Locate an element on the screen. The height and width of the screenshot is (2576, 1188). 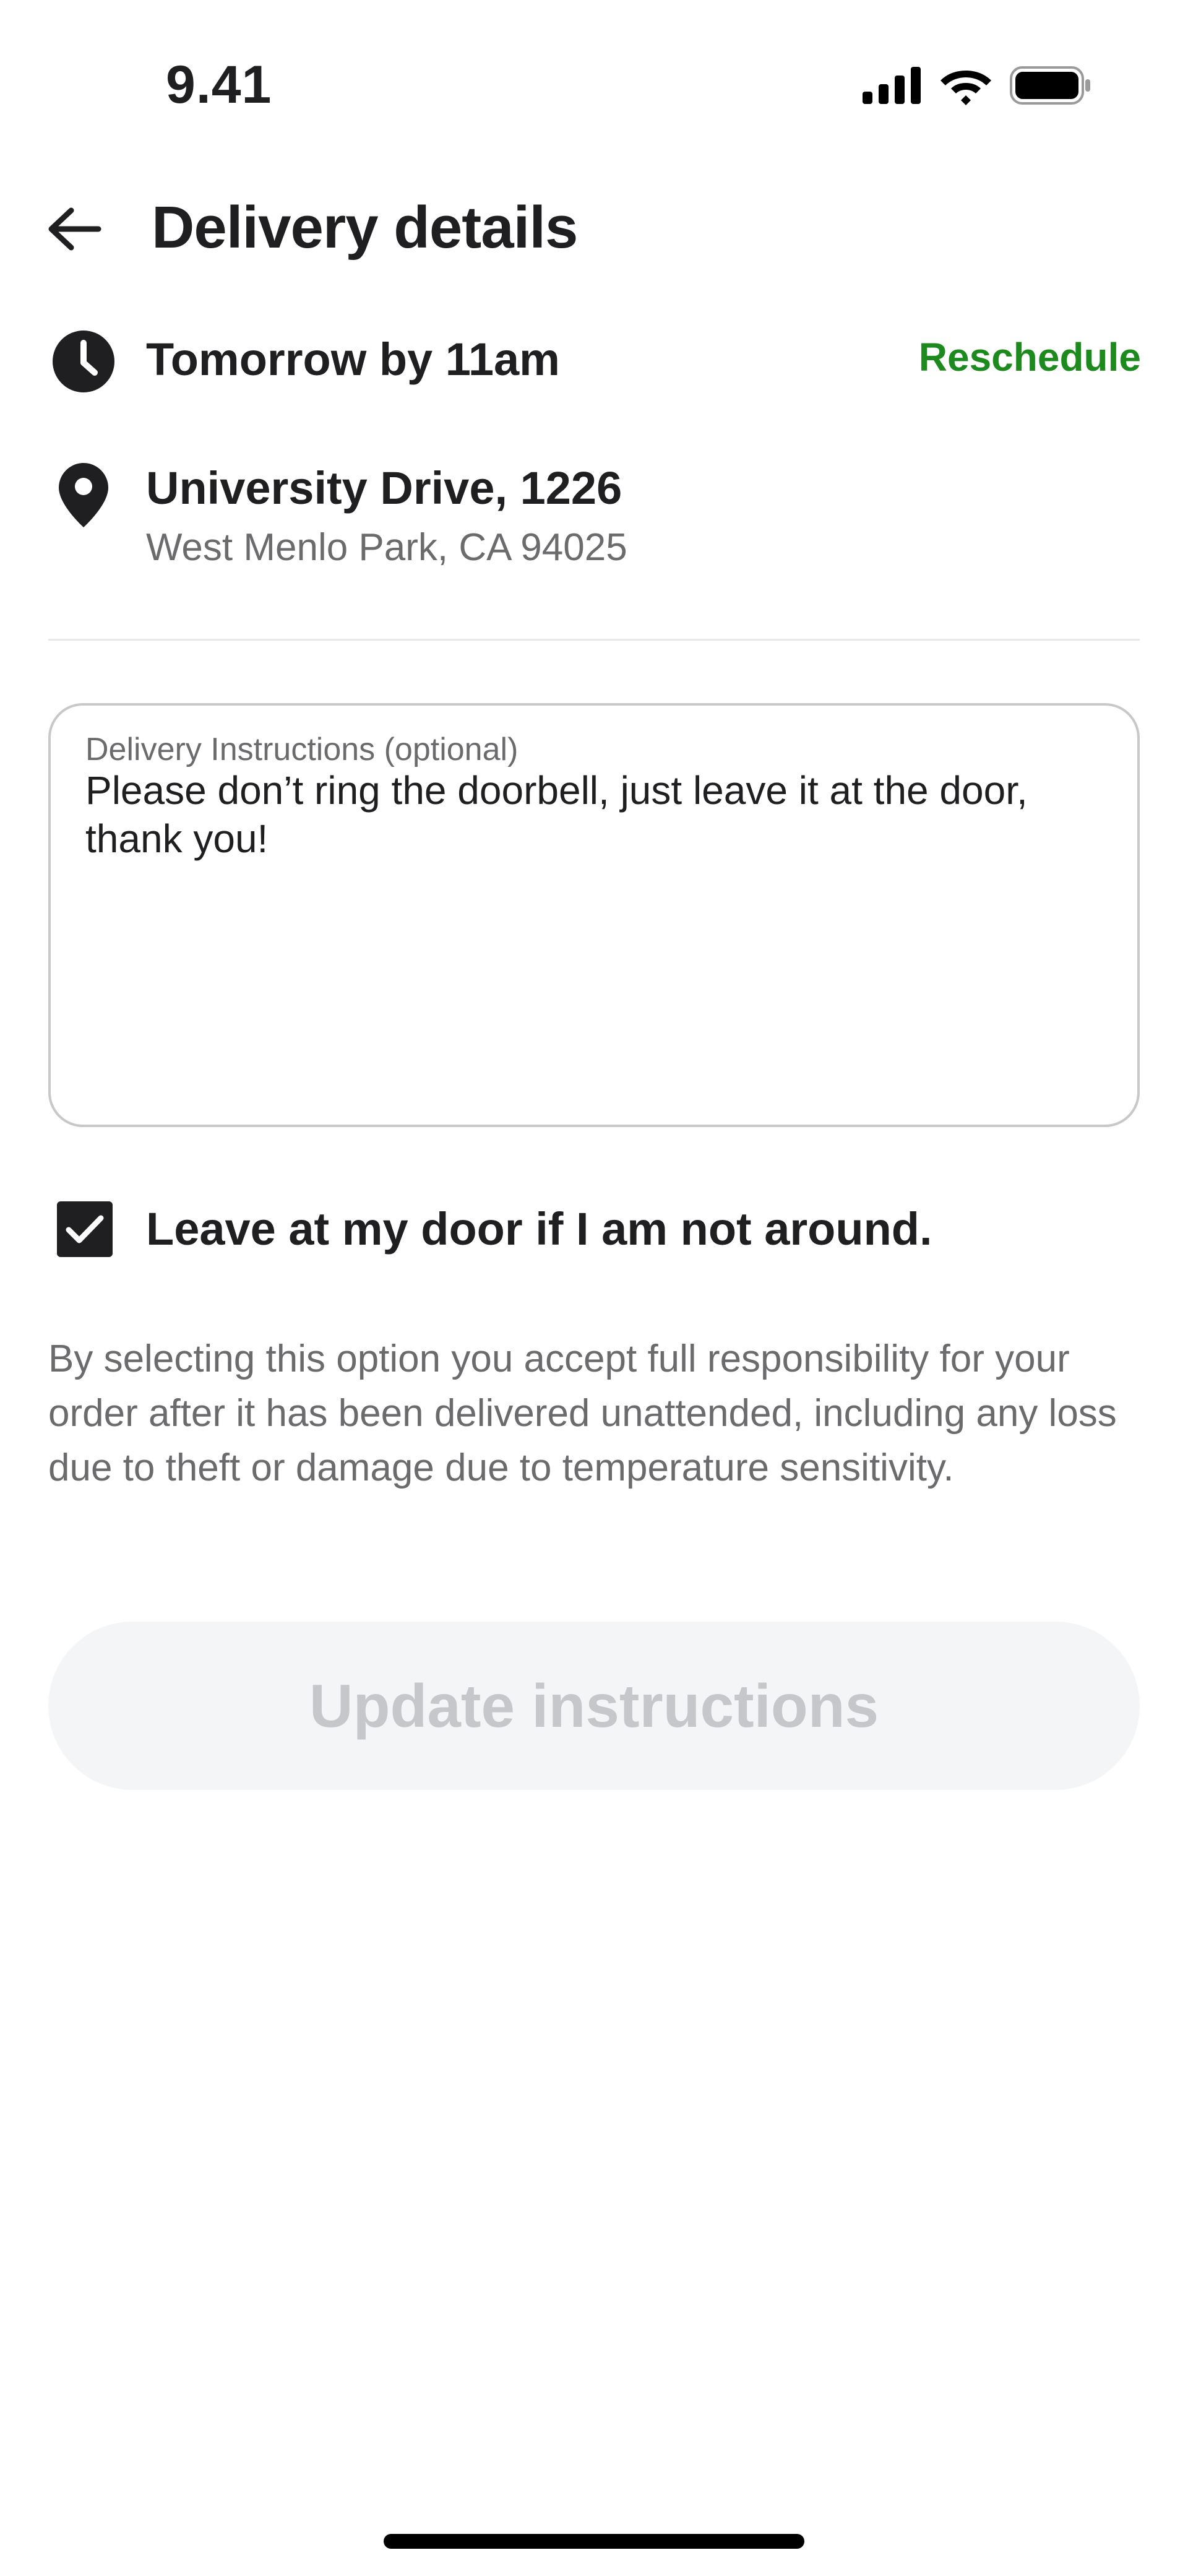
delivery-time-text: Tomorrow by 11am is located at coordinates (353, 359).